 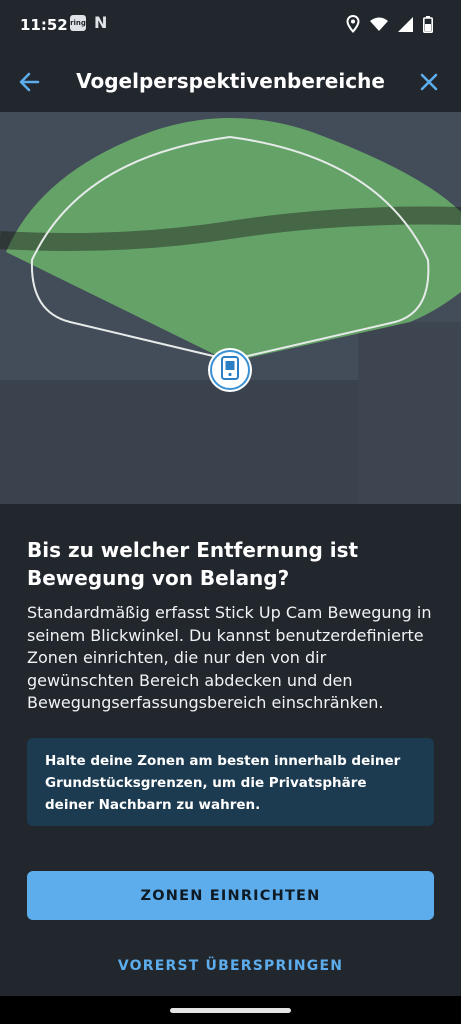 What do you see at coordinates (405, 24) in the screenshot?
I see `cell-signal-icon` at bounding box center [405, 24].